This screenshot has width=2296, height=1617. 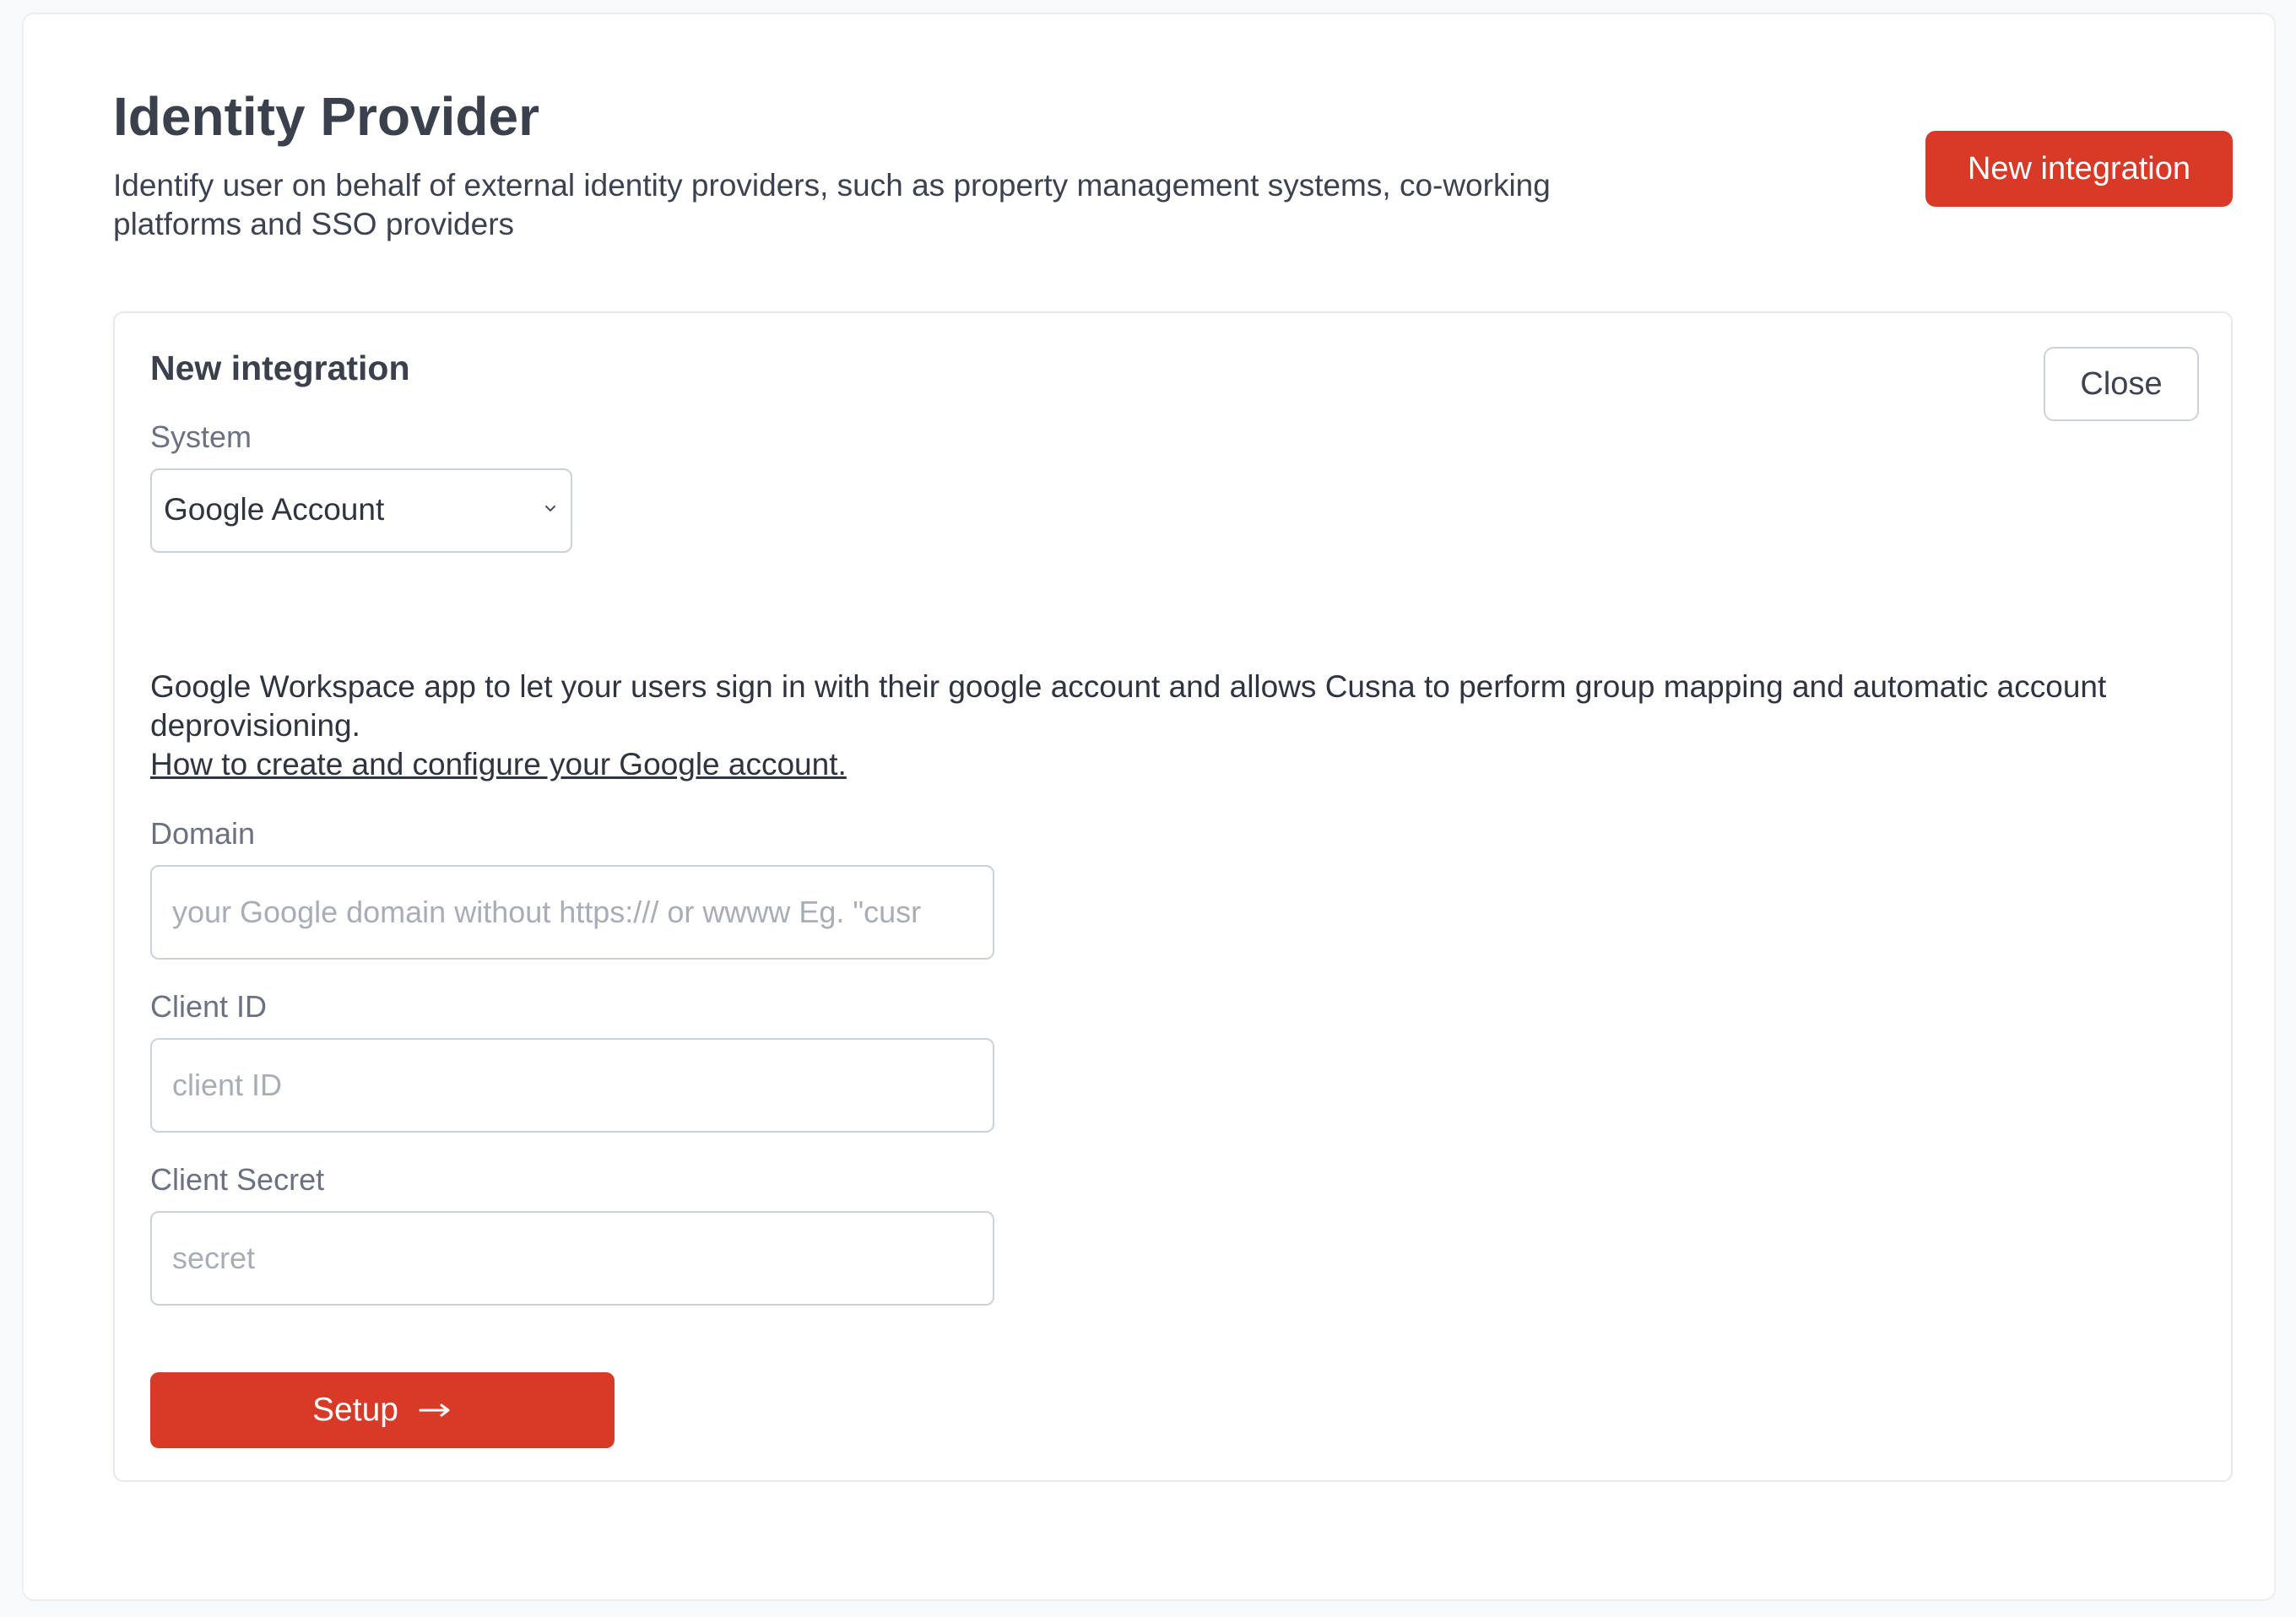 What do you see at coordinates (209, 1007) in the screenshot?
I see `client-id-label: Client ID` at bounding box center [209, 1007].